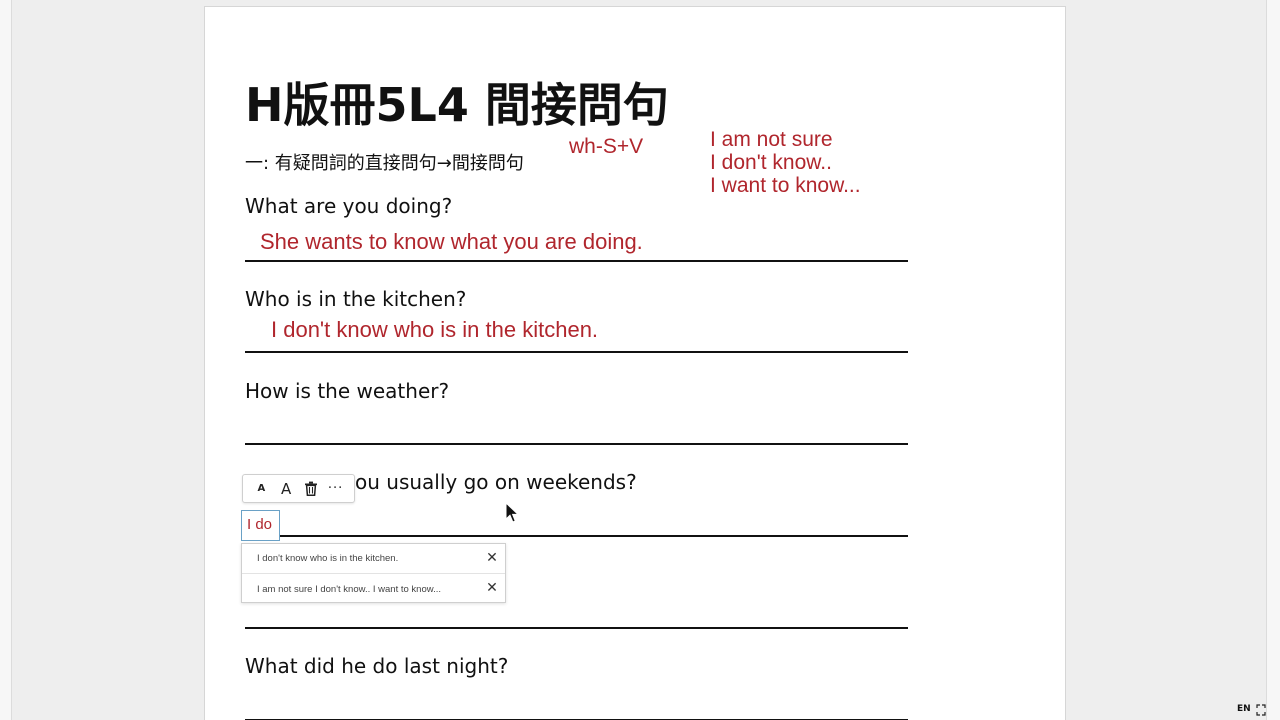 This screenshot has width=1280, height=720. I want to click on decrease-font-button: A, so click(261, 489).